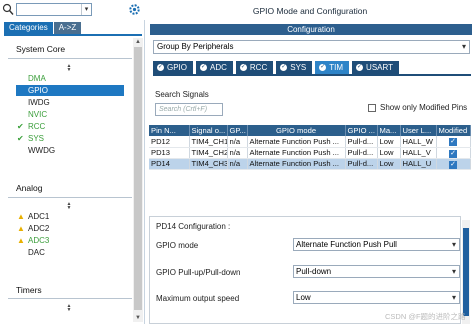 Image resolution: width=474 pixels, height=324 pixels. What do you see at coordinates (28, 28) in the screenshot?
I see `tab-categories: Categories` at bounding box center [28, 28].